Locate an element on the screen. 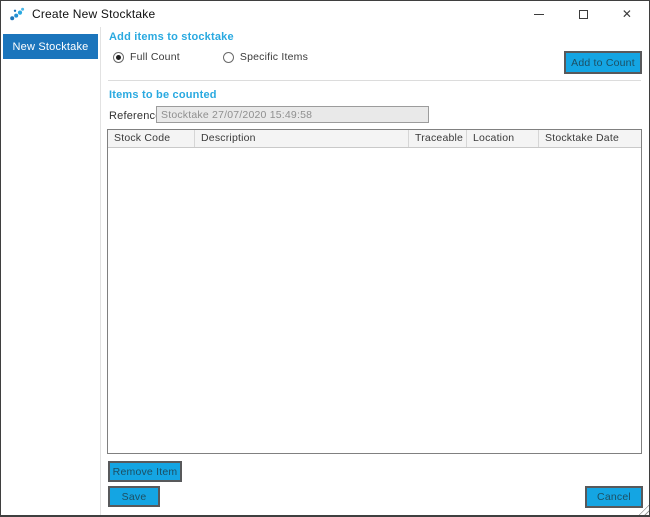 The height and width of the screenshot is (517, 650). sidebar-item-label: New Stocktake is located at coordinates (50, 46).